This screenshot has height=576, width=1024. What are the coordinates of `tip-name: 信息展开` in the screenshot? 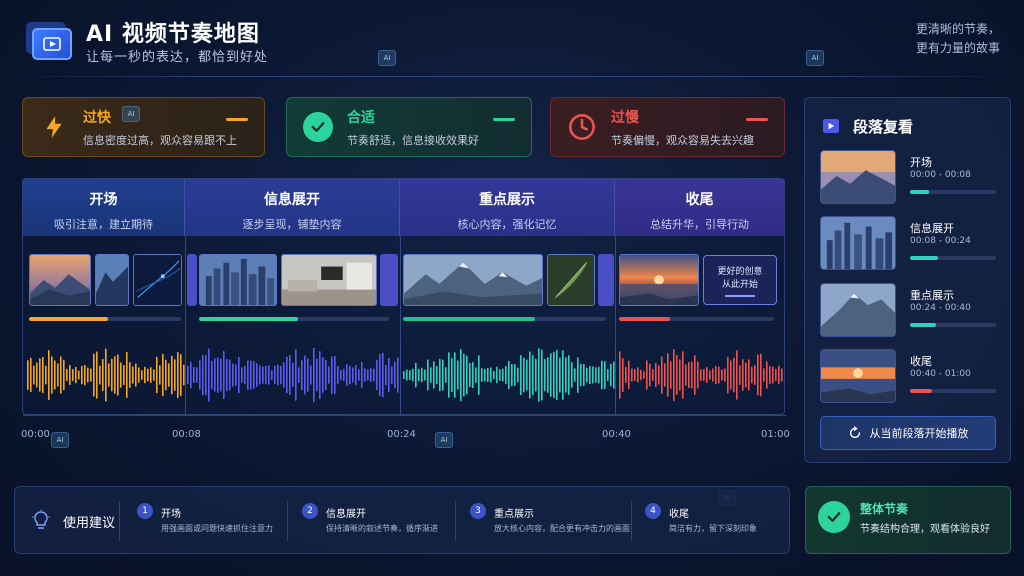 It's located at (346, 514).